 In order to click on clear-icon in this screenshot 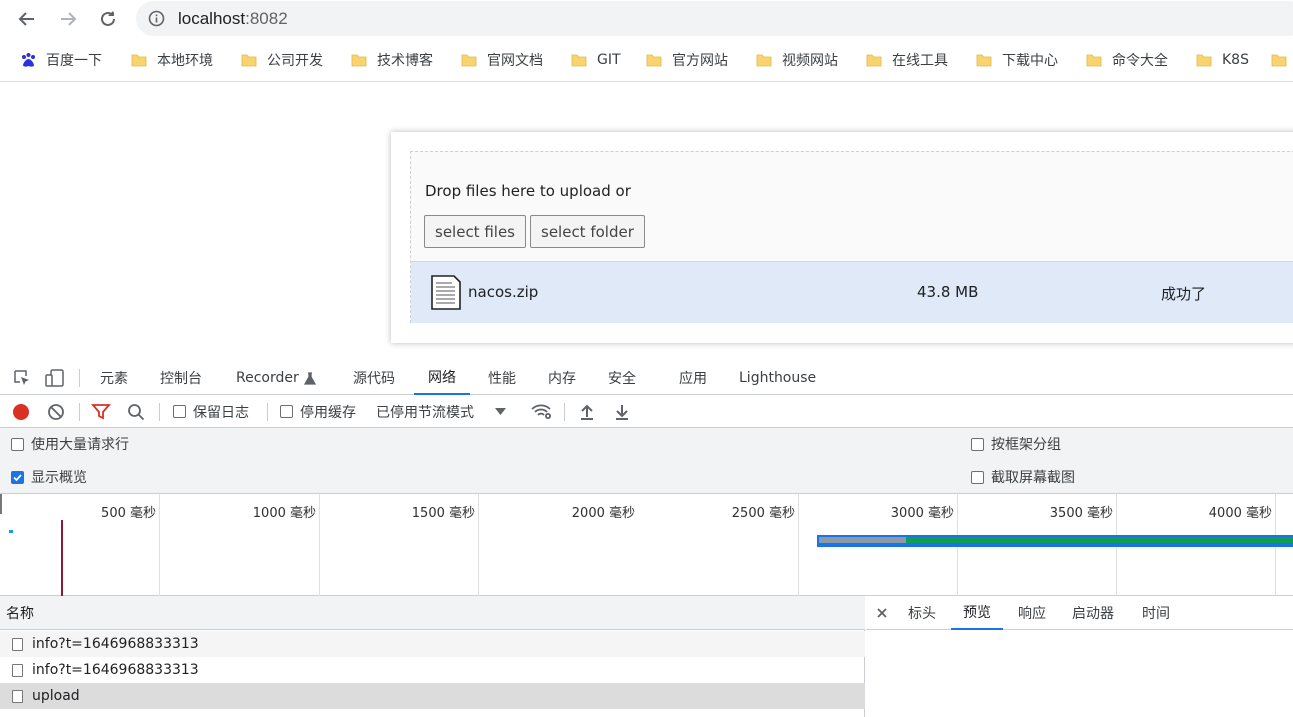, I will do `click(56, 411)`.